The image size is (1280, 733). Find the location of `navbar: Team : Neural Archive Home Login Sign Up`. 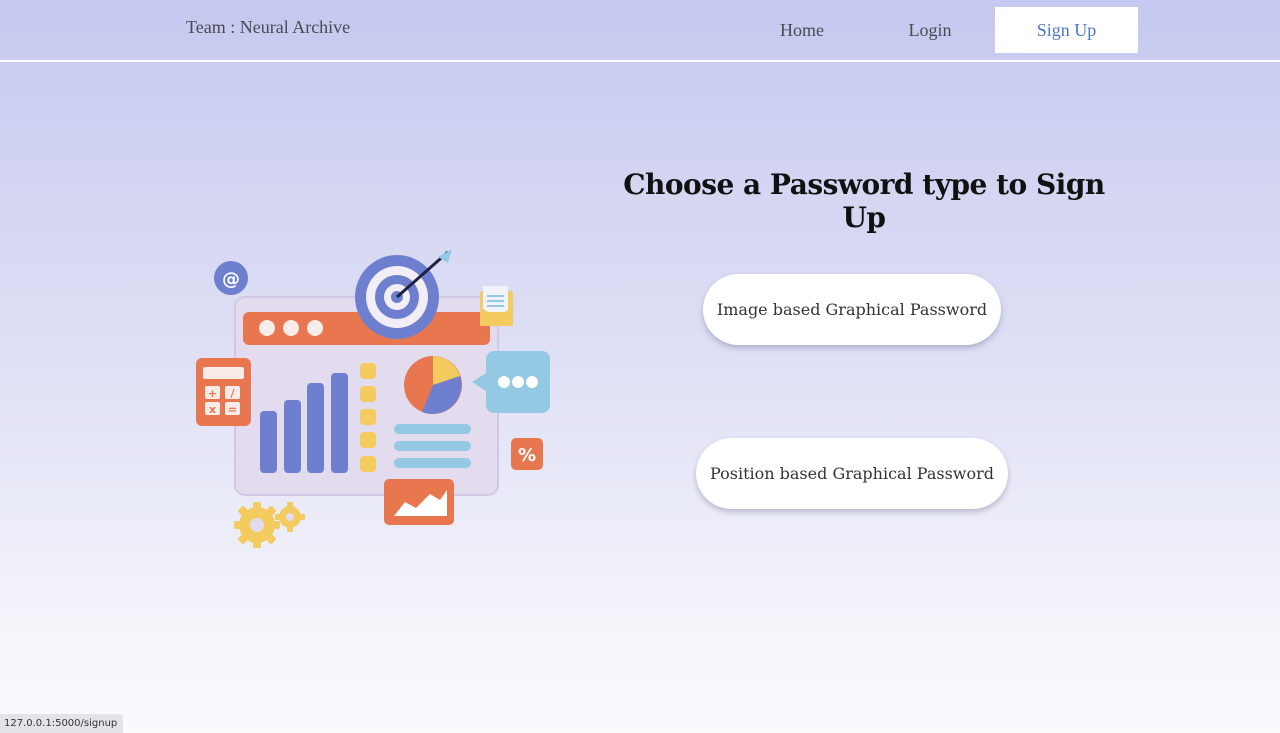

navbar: Team : Neural Archive Home Login Sign Up is located at coordinates (640, 31).